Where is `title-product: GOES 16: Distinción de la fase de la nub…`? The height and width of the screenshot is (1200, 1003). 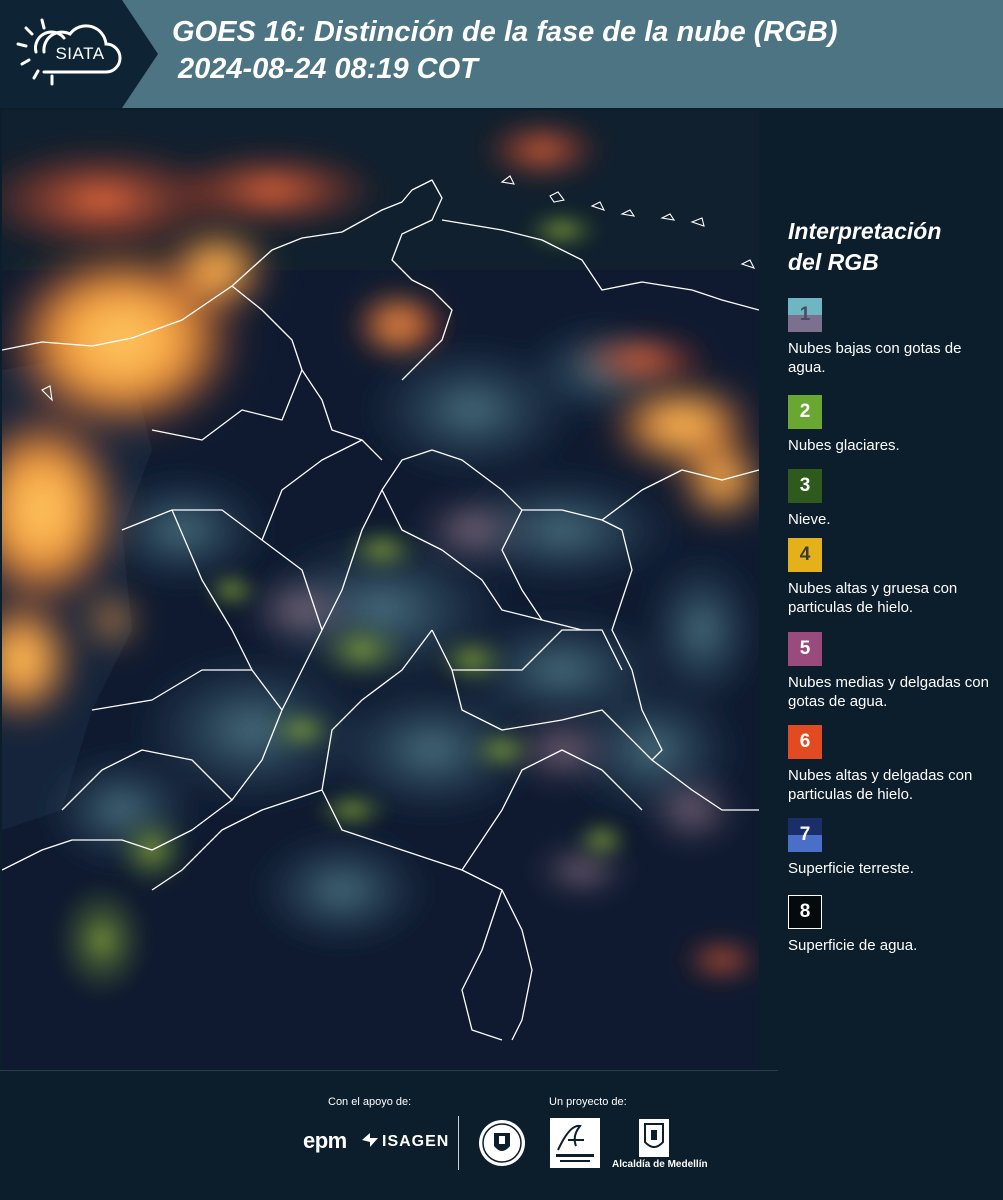
title-product: GOES 16: Distinción de la fase de la nub… is located at coordinates (505, 32).